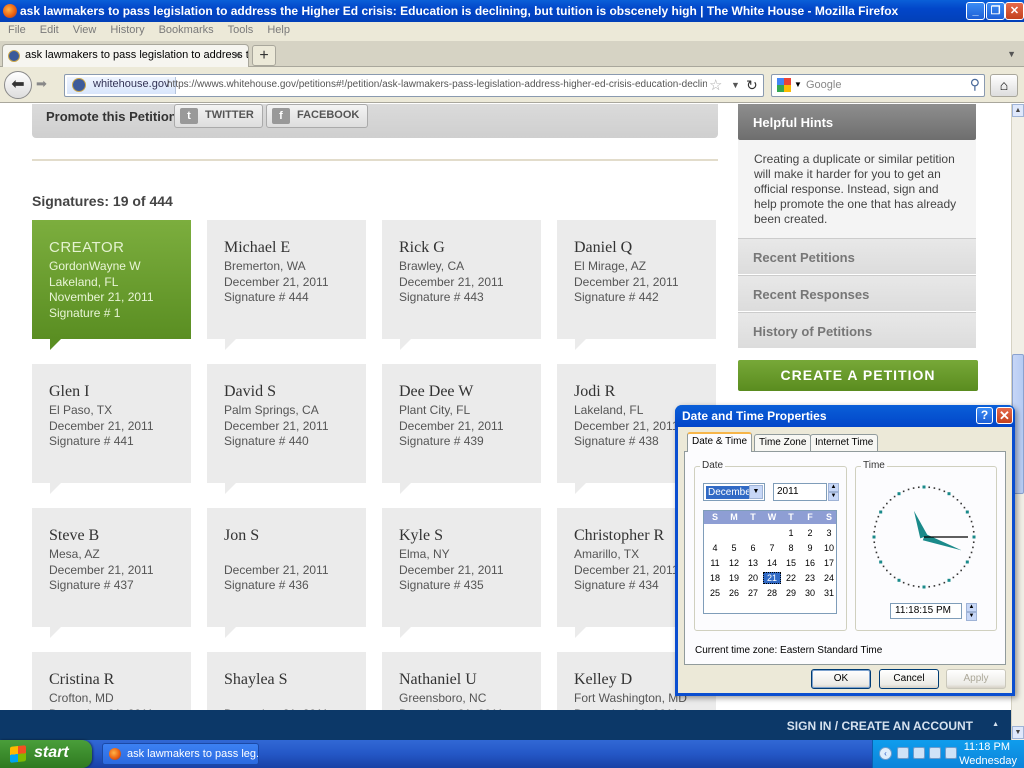 The image size is (1024, 768). What do you see at coordinates (1018, 732) in the screenshot?
I see `scroll-down-icon: ▼` at bounding box center [1018, 732].